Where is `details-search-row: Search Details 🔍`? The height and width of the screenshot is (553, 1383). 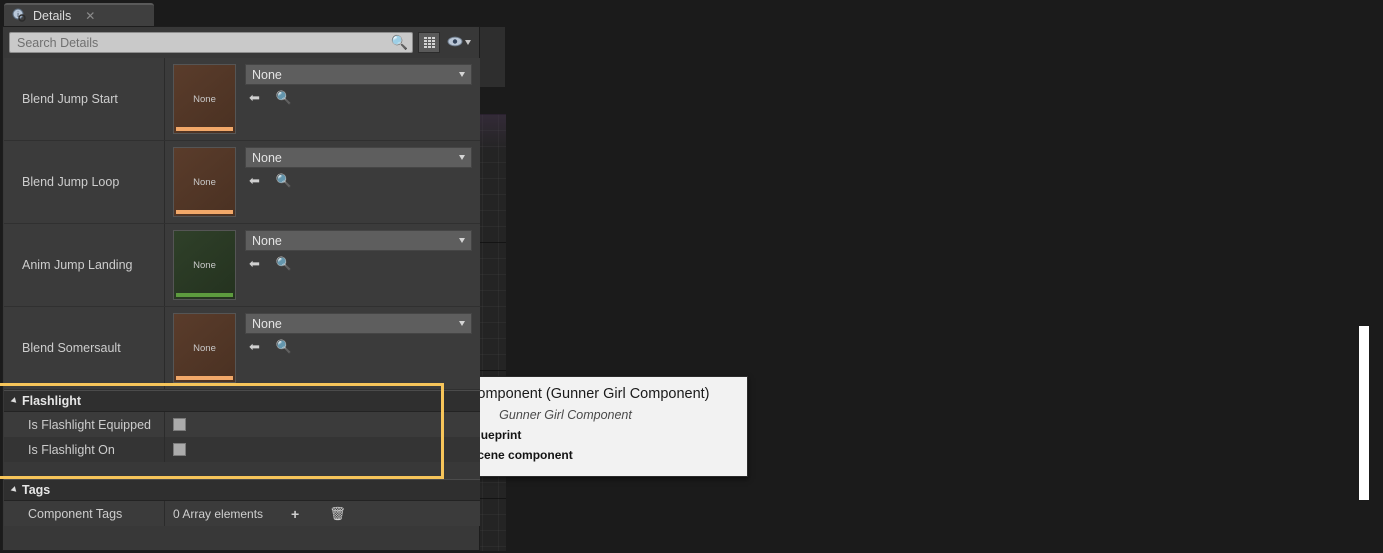 details-search-row: Search Details 🔍 is located at coordinates (241, 42).